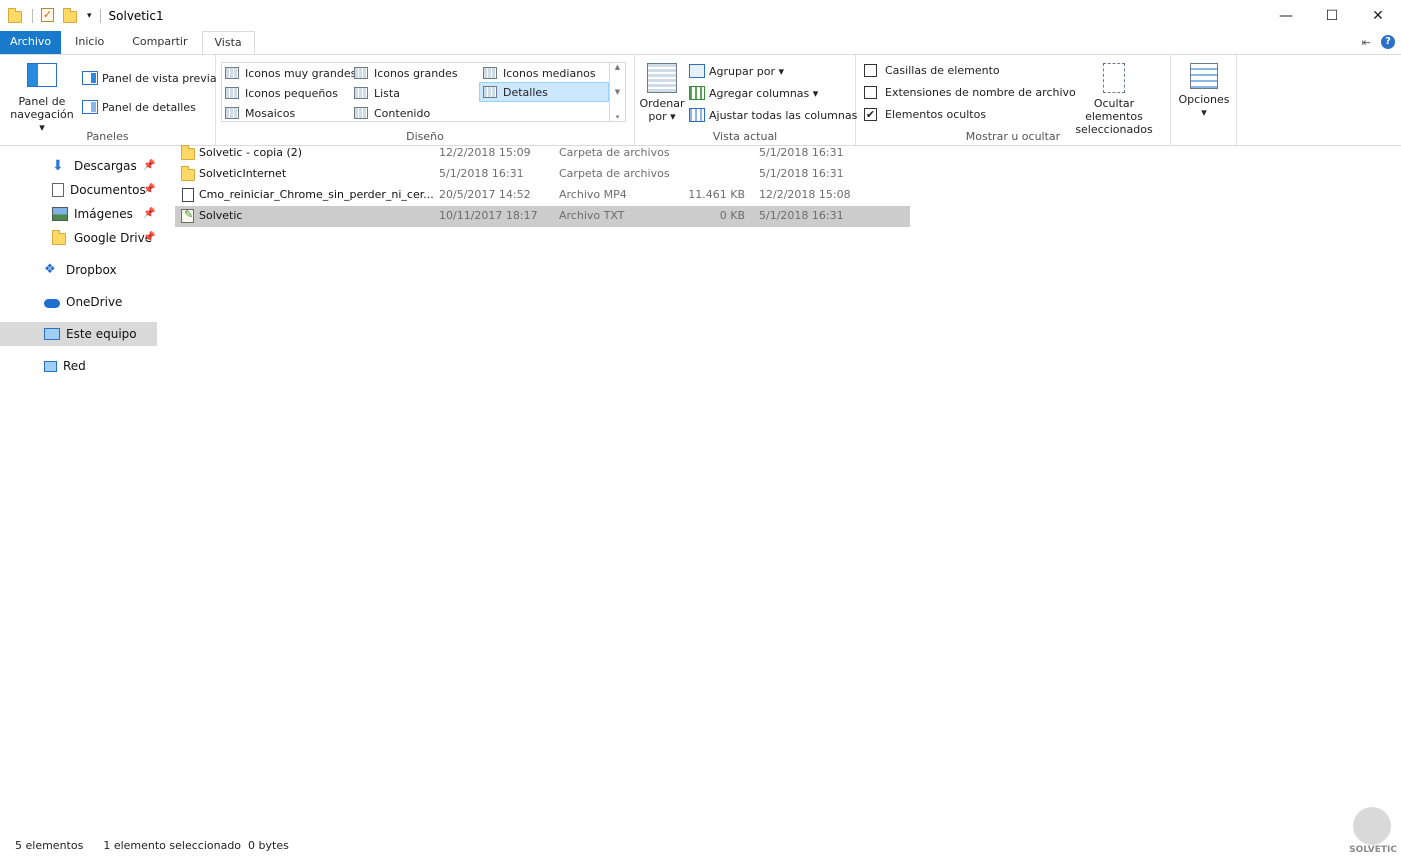 This screenshot has height=857, width=1401. What do you see at coordinates (49, 845) in the screenshot?
I see `item-count: 5 elementos` at bounding box center [49, 845].